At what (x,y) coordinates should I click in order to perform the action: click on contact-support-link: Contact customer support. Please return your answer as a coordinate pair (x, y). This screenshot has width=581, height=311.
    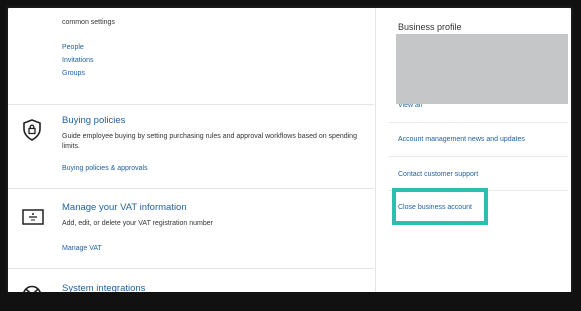
    Looking at the image, I should click on (438, 174).